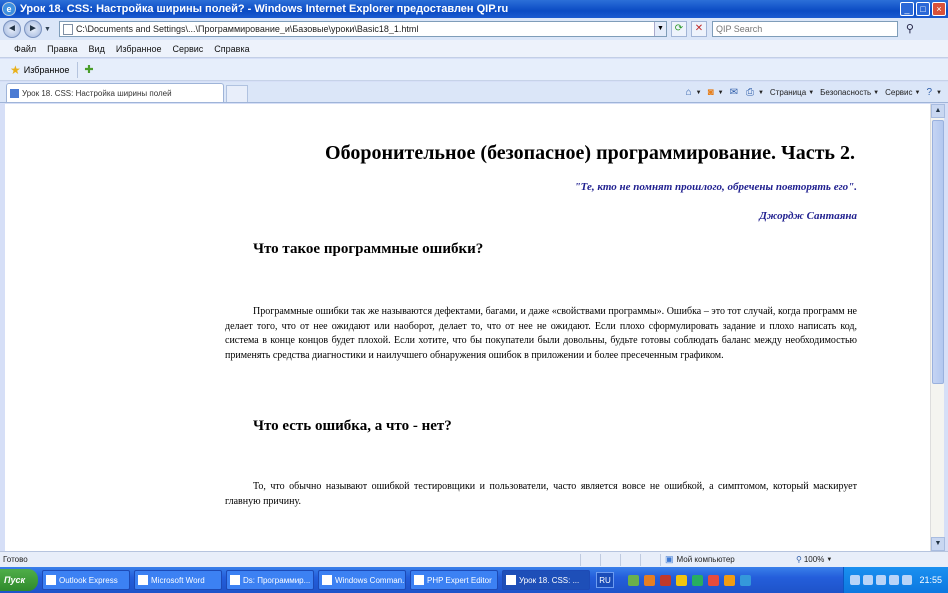  I want to click on security-zone: ▣ Мой компьютер, so click(724, 559).